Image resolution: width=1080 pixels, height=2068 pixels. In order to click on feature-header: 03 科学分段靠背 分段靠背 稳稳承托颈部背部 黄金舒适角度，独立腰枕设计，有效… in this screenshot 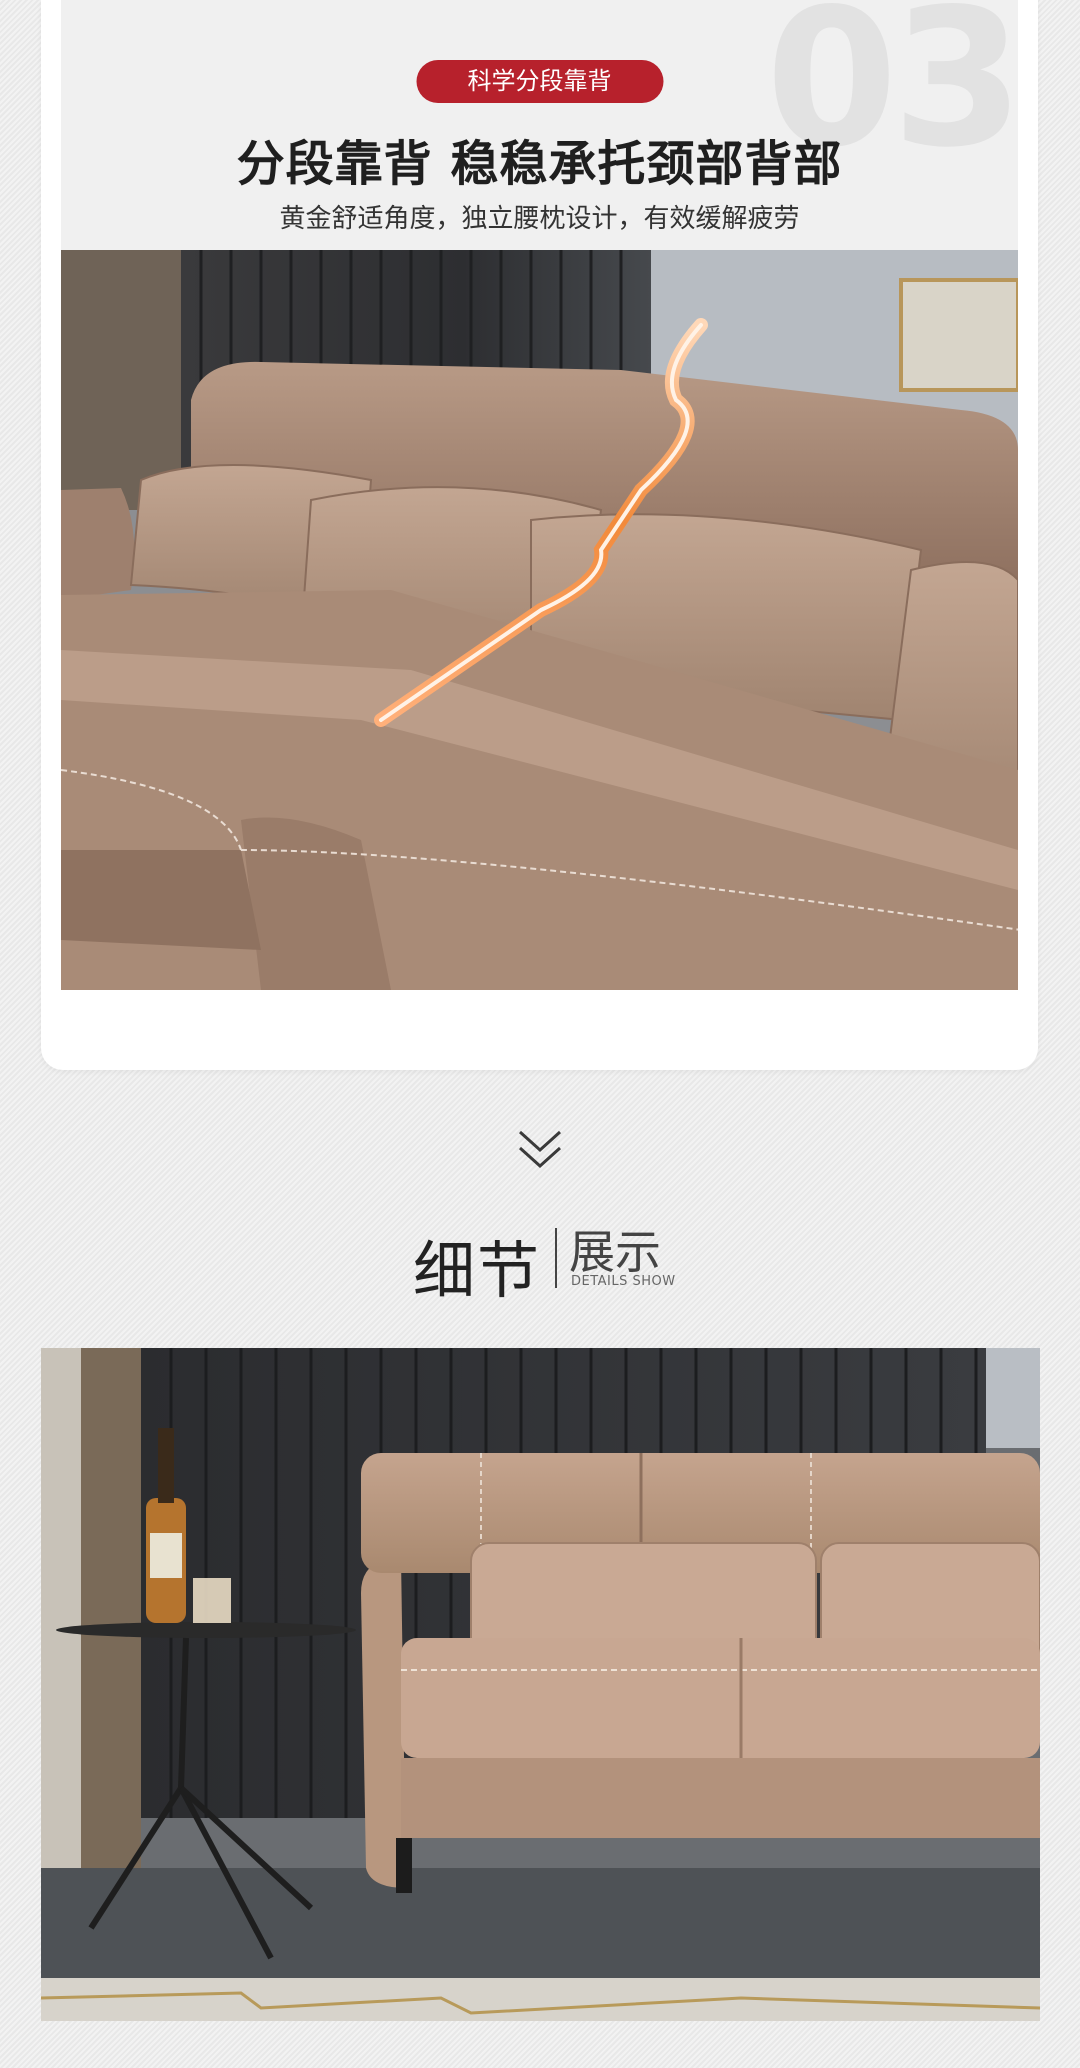, I will do `click(542, 125)`.